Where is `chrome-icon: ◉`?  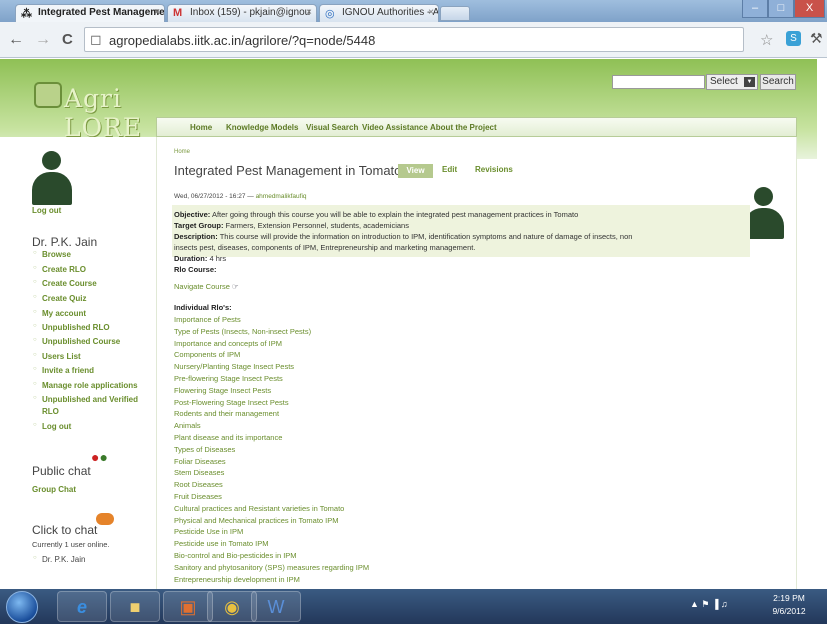
chrome-icon: ◉ is located at coordinates (232, 606).